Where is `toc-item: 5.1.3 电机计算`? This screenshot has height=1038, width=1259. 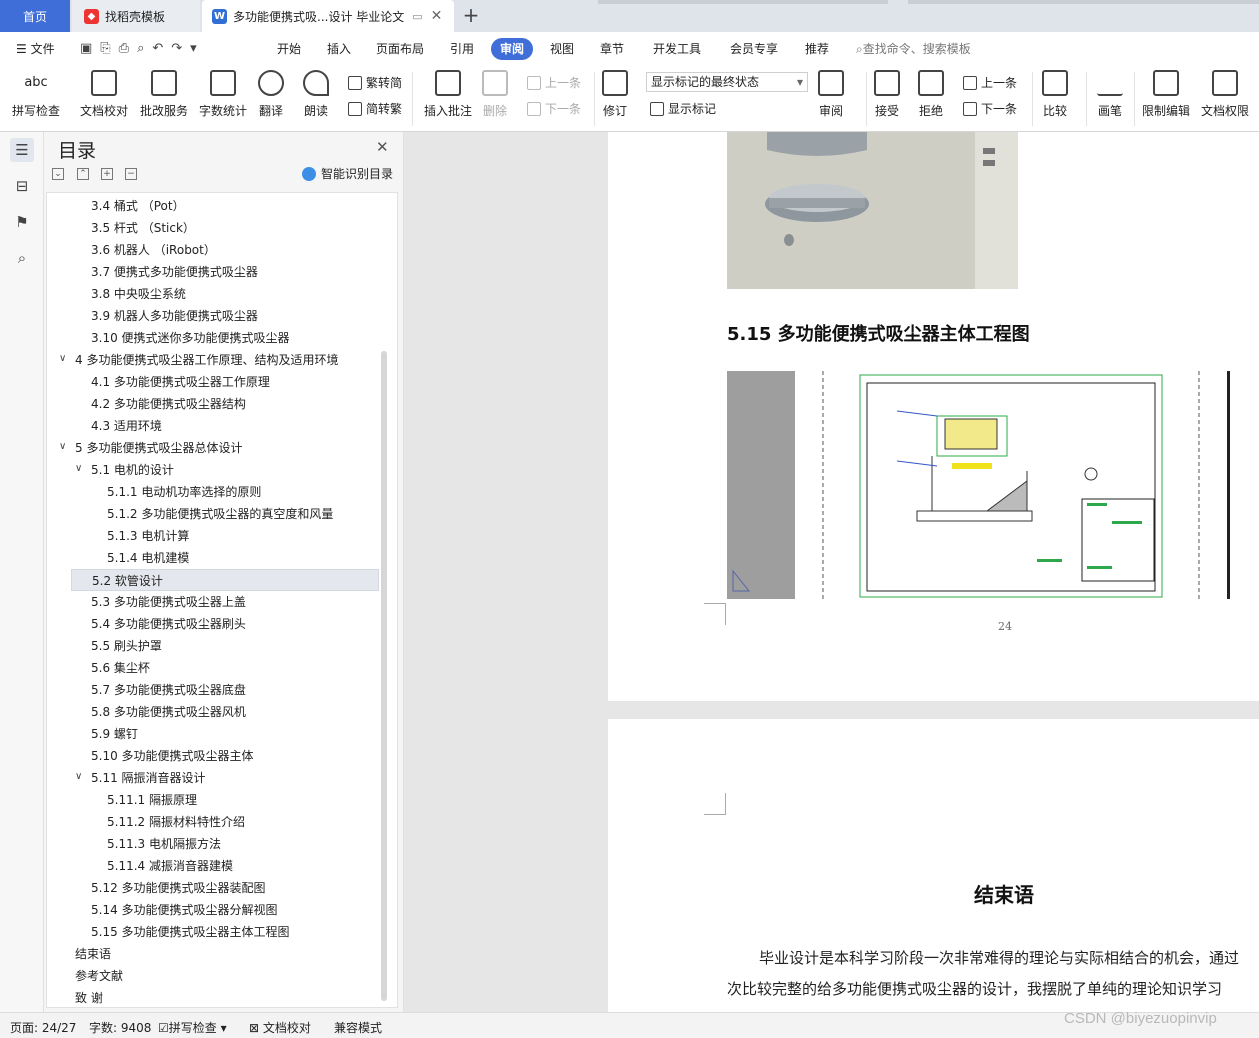
toc-item: 5.1.3 电机计算 is located at coordinates (148, 536).